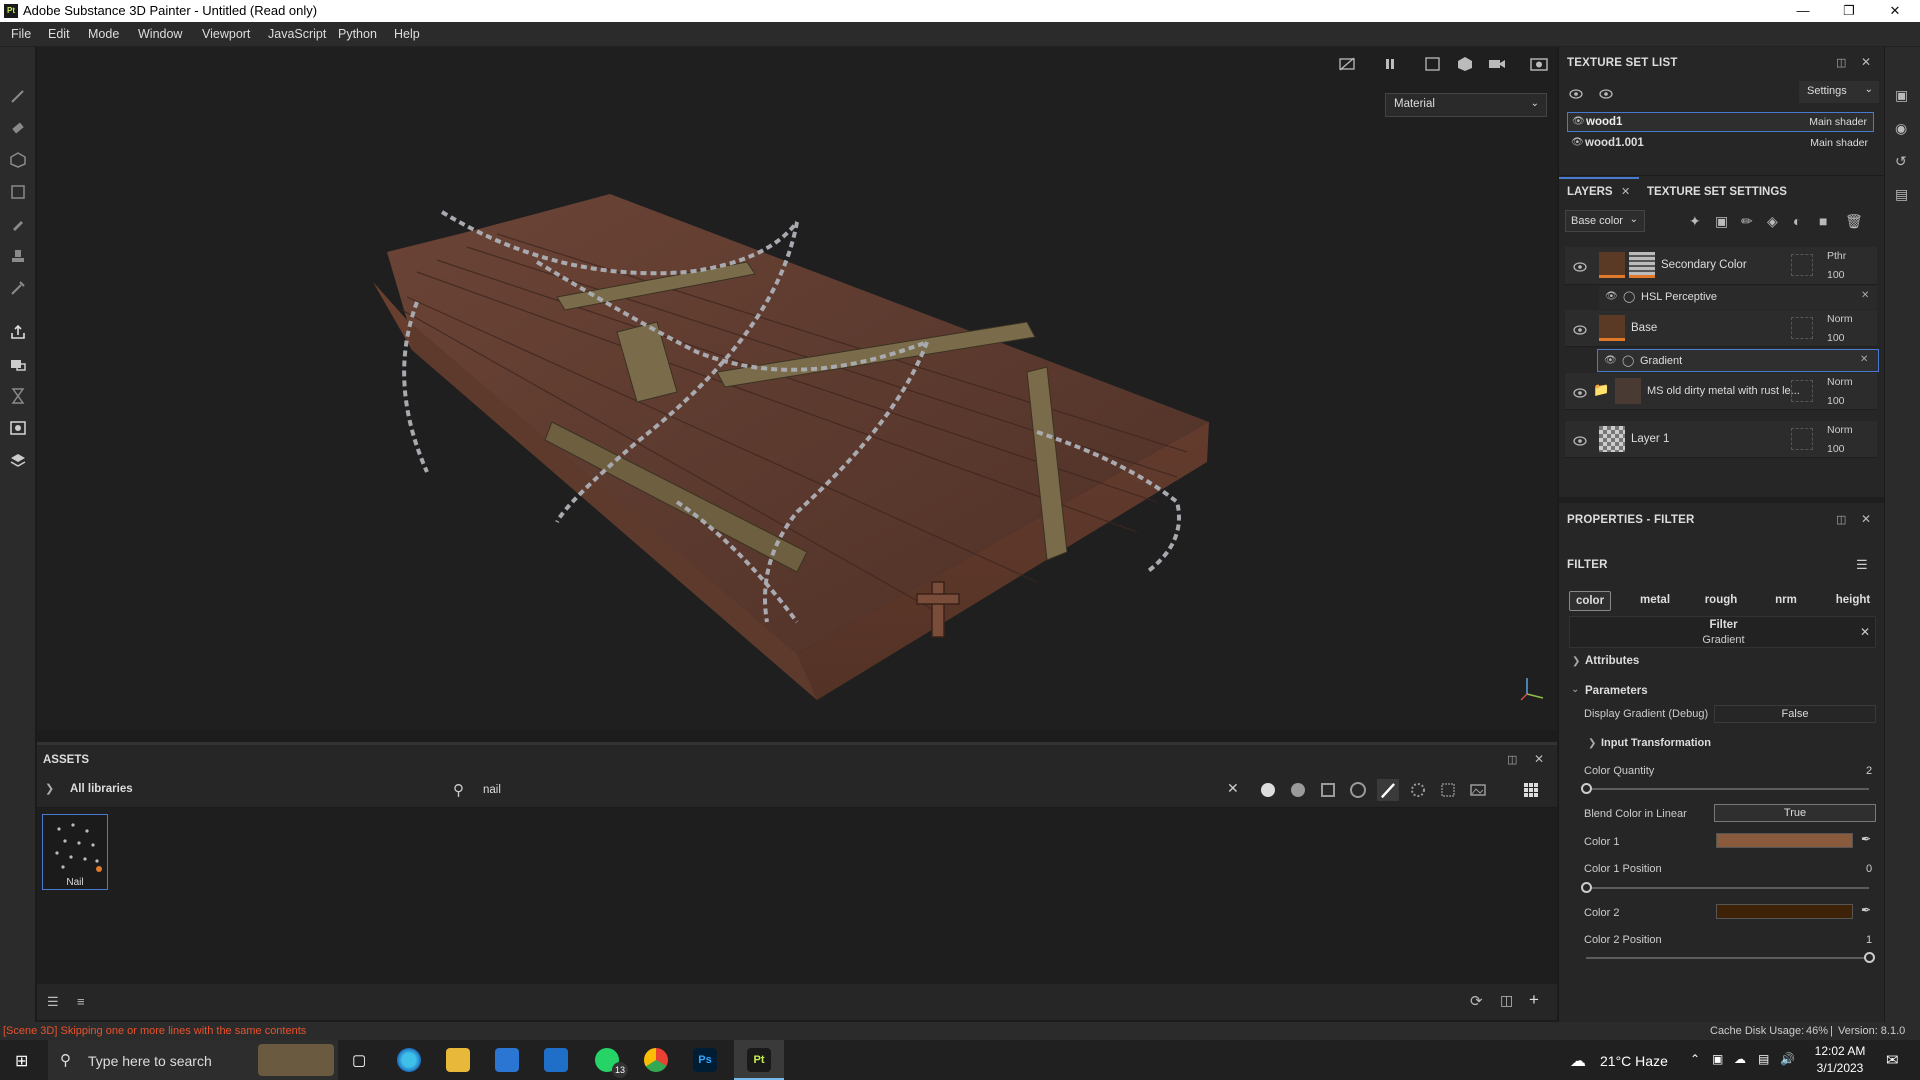  I want to click on menu-edit: Edit, so click(59, 34).